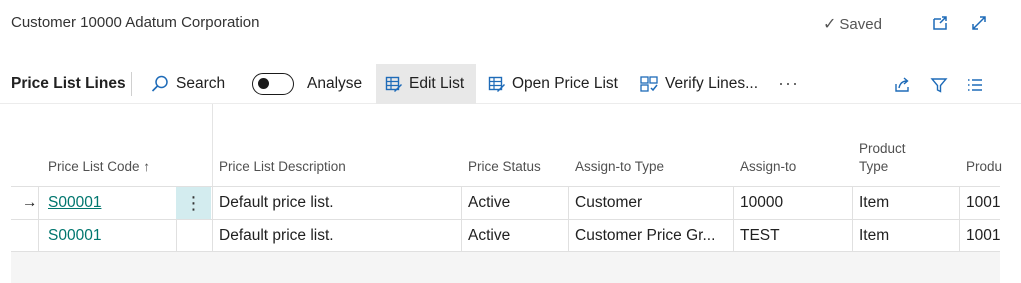 This screenshot has width=1021, height=283. What do you see at coordinates (282, 167) in the screenshot?
I see `header-price-list-description: Price List Description` at bounding box center [282, 167].